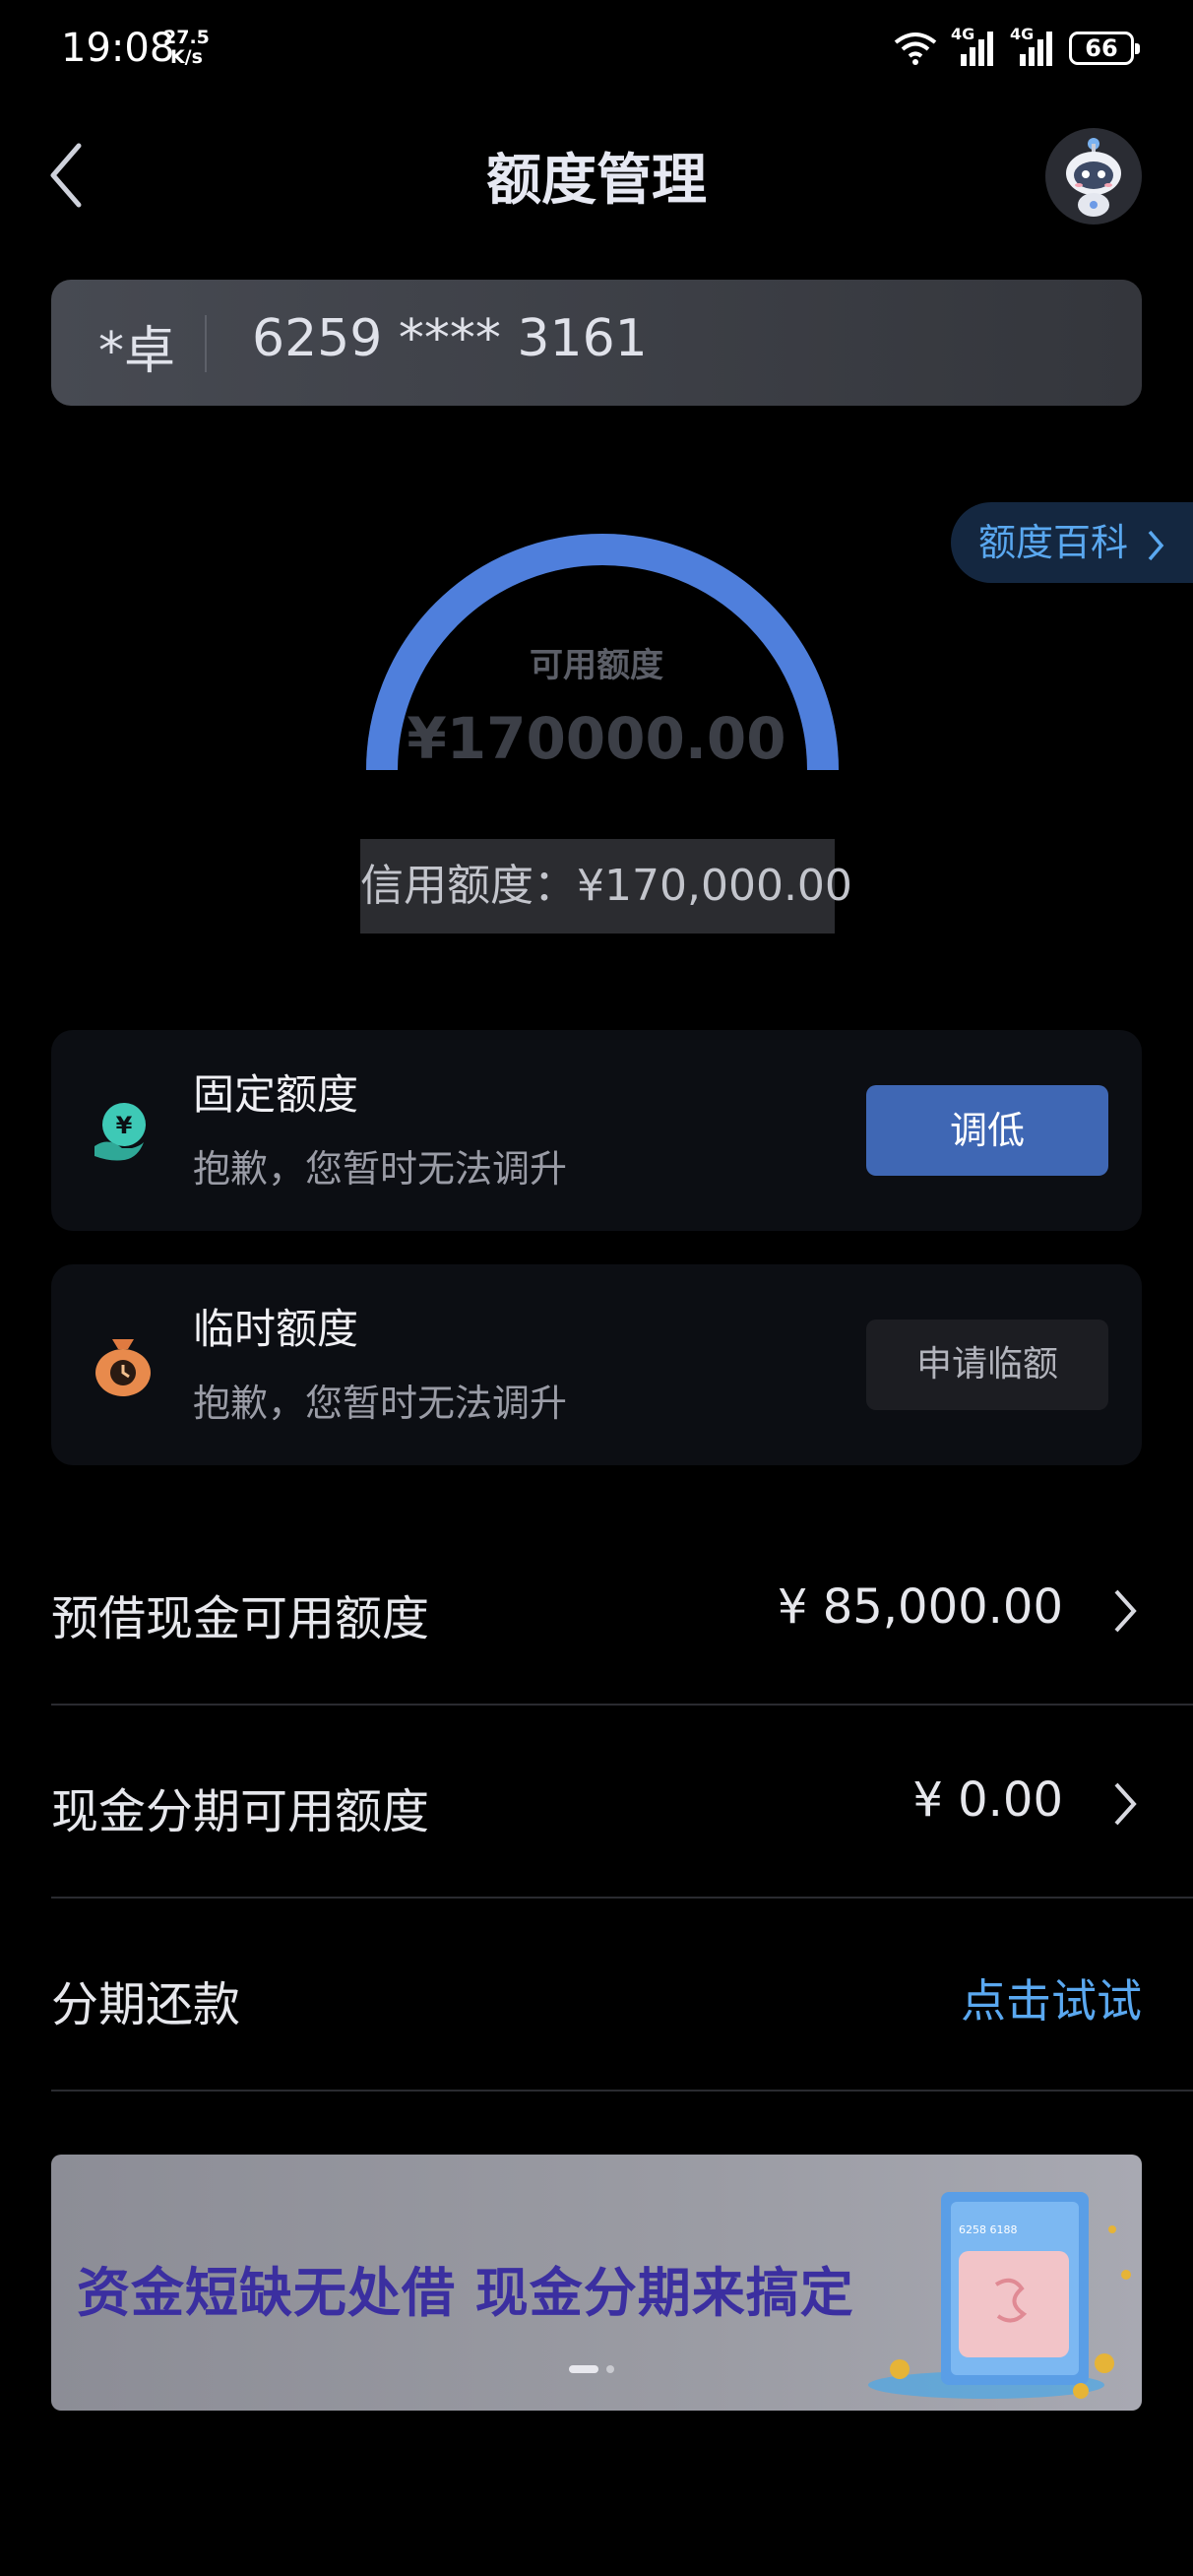 The width and height of the screenshot is (1193, 2576). Describe the element at coordinates (186, 37) in the screenshot. I see `network-speed-value: 27.5` at that location.